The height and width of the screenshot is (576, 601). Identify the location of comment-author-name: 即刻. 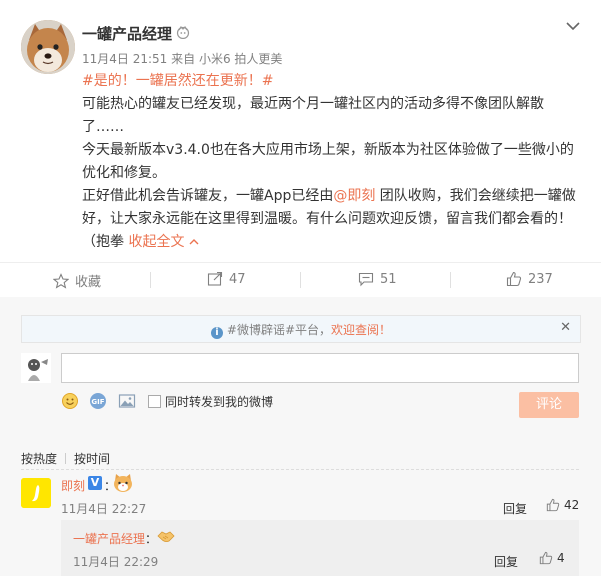
(73, 485).